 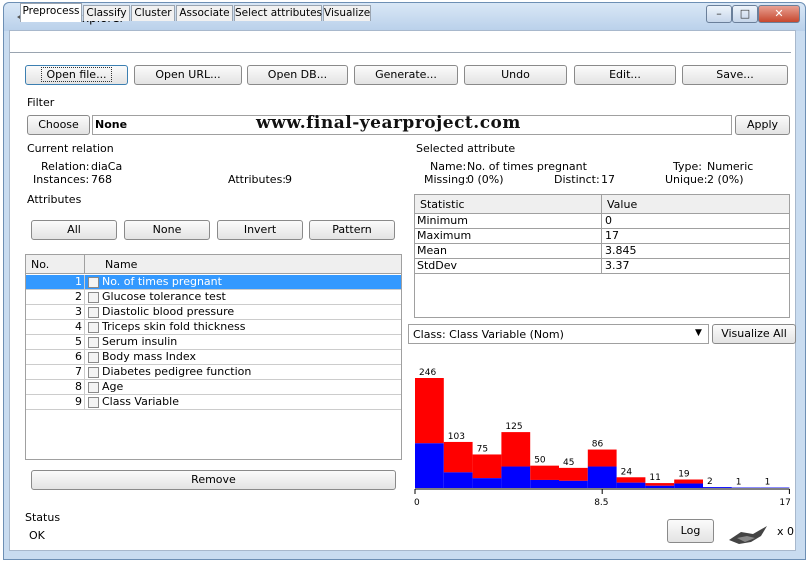 What do you see at coordinates (213, 297) in the screenshot?
I see `attribute-row: 2 Glucose tolerance test` at bounding box center [213, 297].